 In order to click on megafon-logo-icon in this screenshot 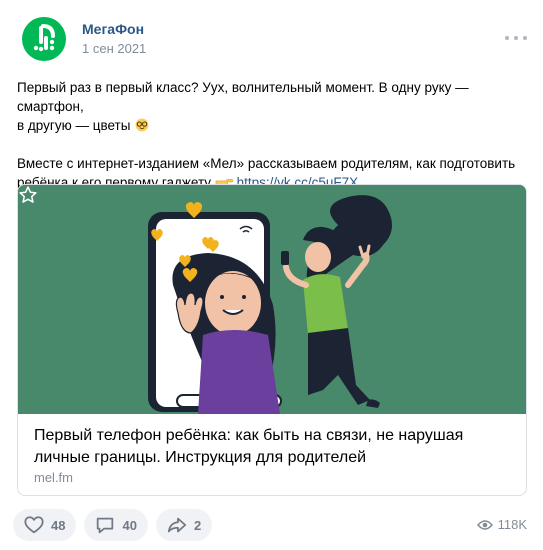, I will do `click(44, 38)`.